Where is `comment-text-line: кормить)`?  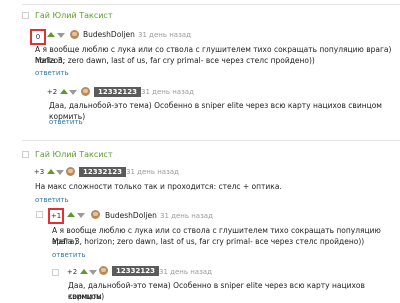
comment-text-line: кормить) is located at coordinates (86, 296).